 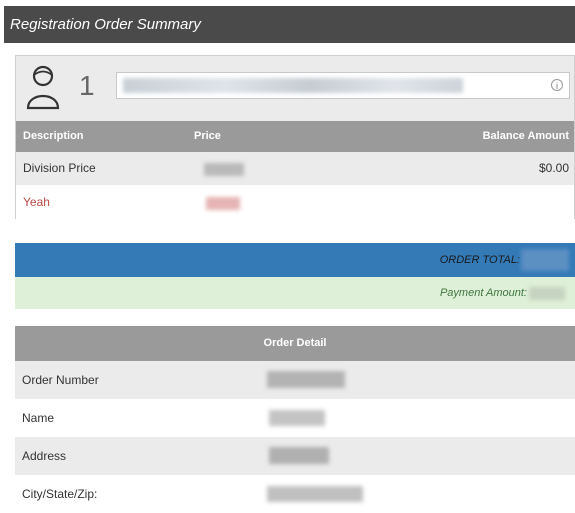 What do you see at coordinates (479, 260) in the screenshot?
I see `order-total-label: ORDER TOTAL:` at bounding box center [479, 260].